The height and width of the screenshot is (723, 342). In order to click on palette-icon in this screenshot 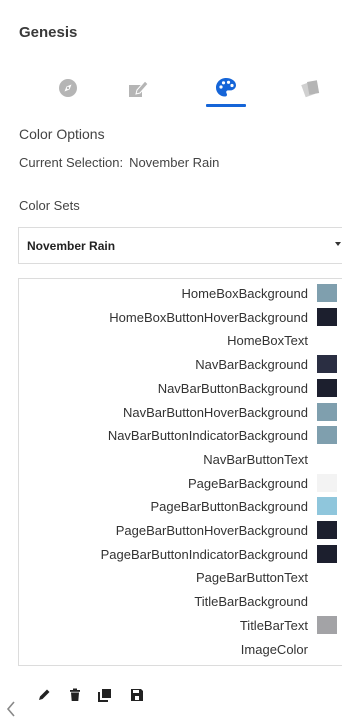, I will do `click(226, 88)`.